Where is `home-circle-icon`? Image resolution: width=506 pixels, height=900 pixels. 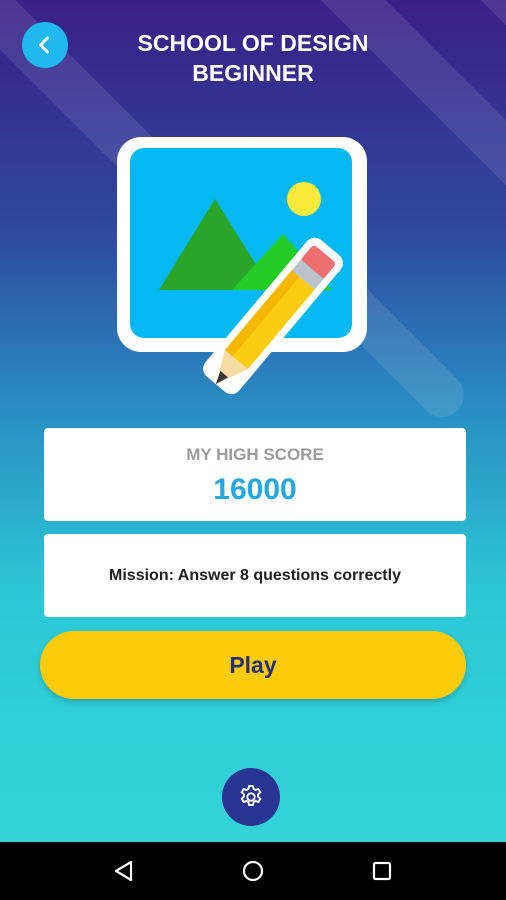
home-circle-icon is located at coordinates (253, 871).